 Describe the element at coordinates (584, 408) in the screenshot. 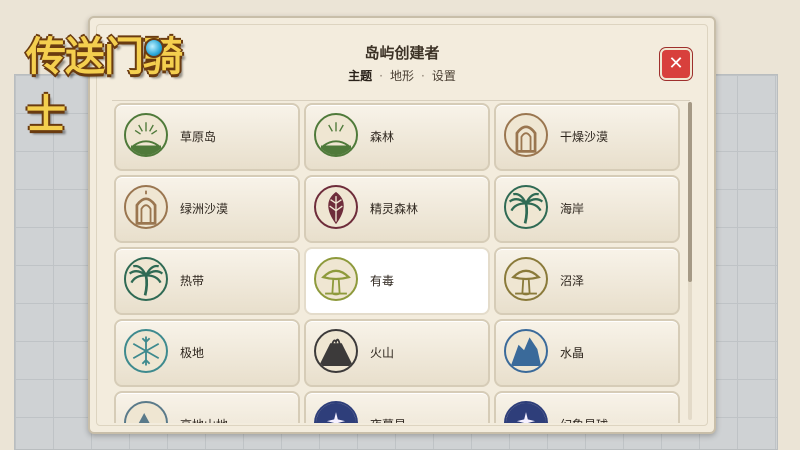

I see `theme-label: 幻象星球` at that location.